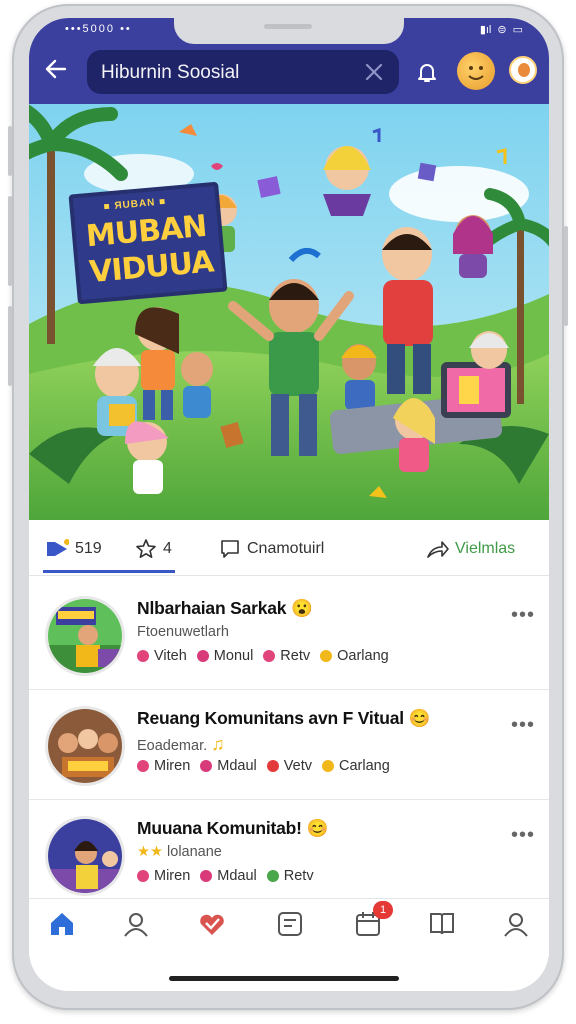  What do you see at coordinates (88, 548) in the screenshot?
I see `like-count: 519` at bounding box center [88, 548].